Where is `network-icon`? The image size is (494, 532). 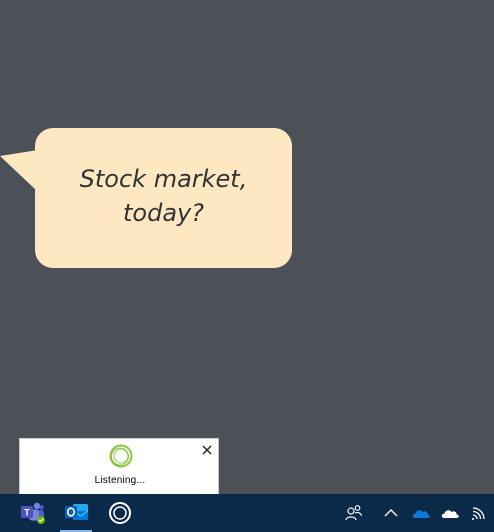 network-icon is located at coordinates (478, 513).